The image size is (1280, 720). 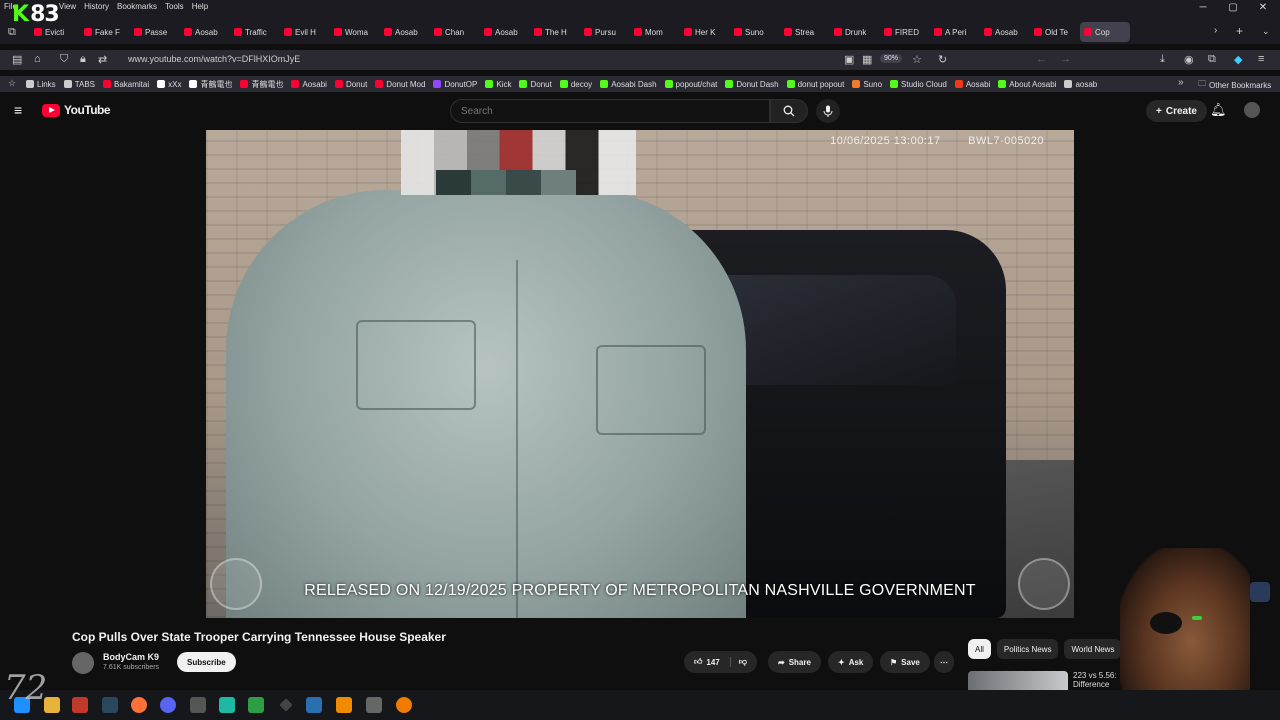 I want to click on youtube-logo: YouTube, so click(x=76, y=110).